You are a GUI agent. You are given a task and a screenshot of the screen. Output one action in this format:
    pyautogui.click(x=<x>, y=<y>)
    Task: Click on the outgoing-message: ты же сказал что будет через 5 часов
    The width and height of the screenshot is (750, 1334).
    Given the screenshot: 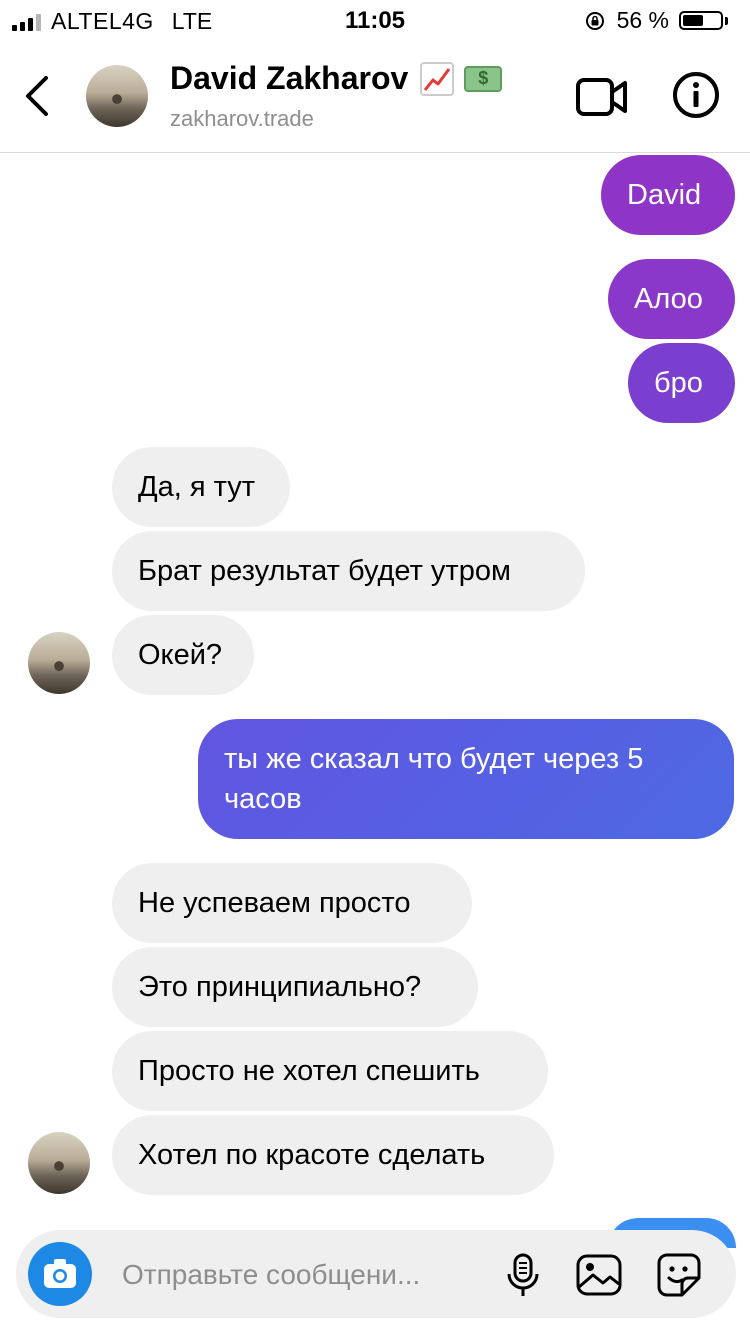 What is the action you would take?
    pyautogui.click(x=466, y=779)
    